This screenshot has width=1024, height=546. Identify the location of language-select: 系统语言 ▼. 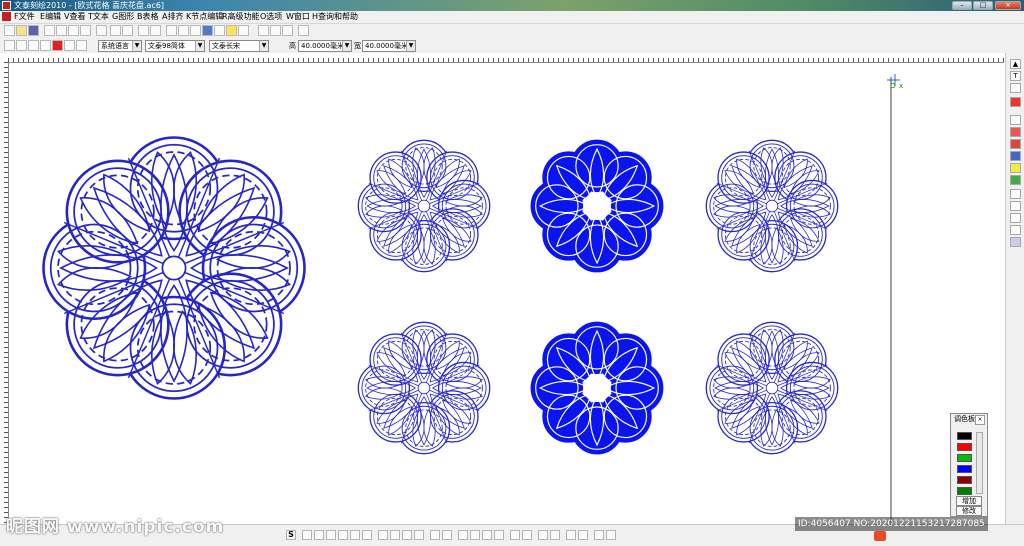
(120, 46).